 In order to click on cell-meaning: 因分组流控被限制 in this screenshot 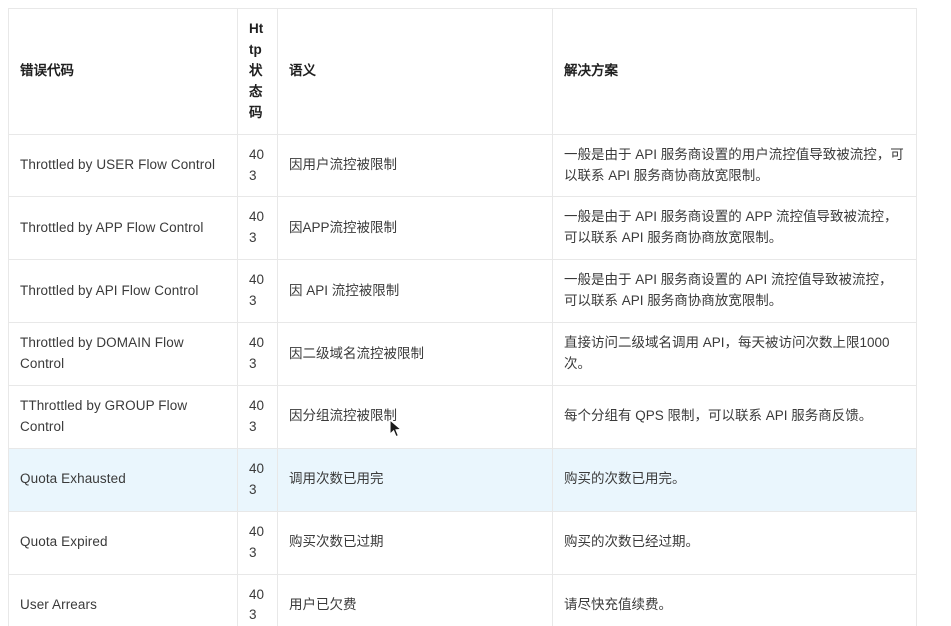, I will do `click(415, 416)`.